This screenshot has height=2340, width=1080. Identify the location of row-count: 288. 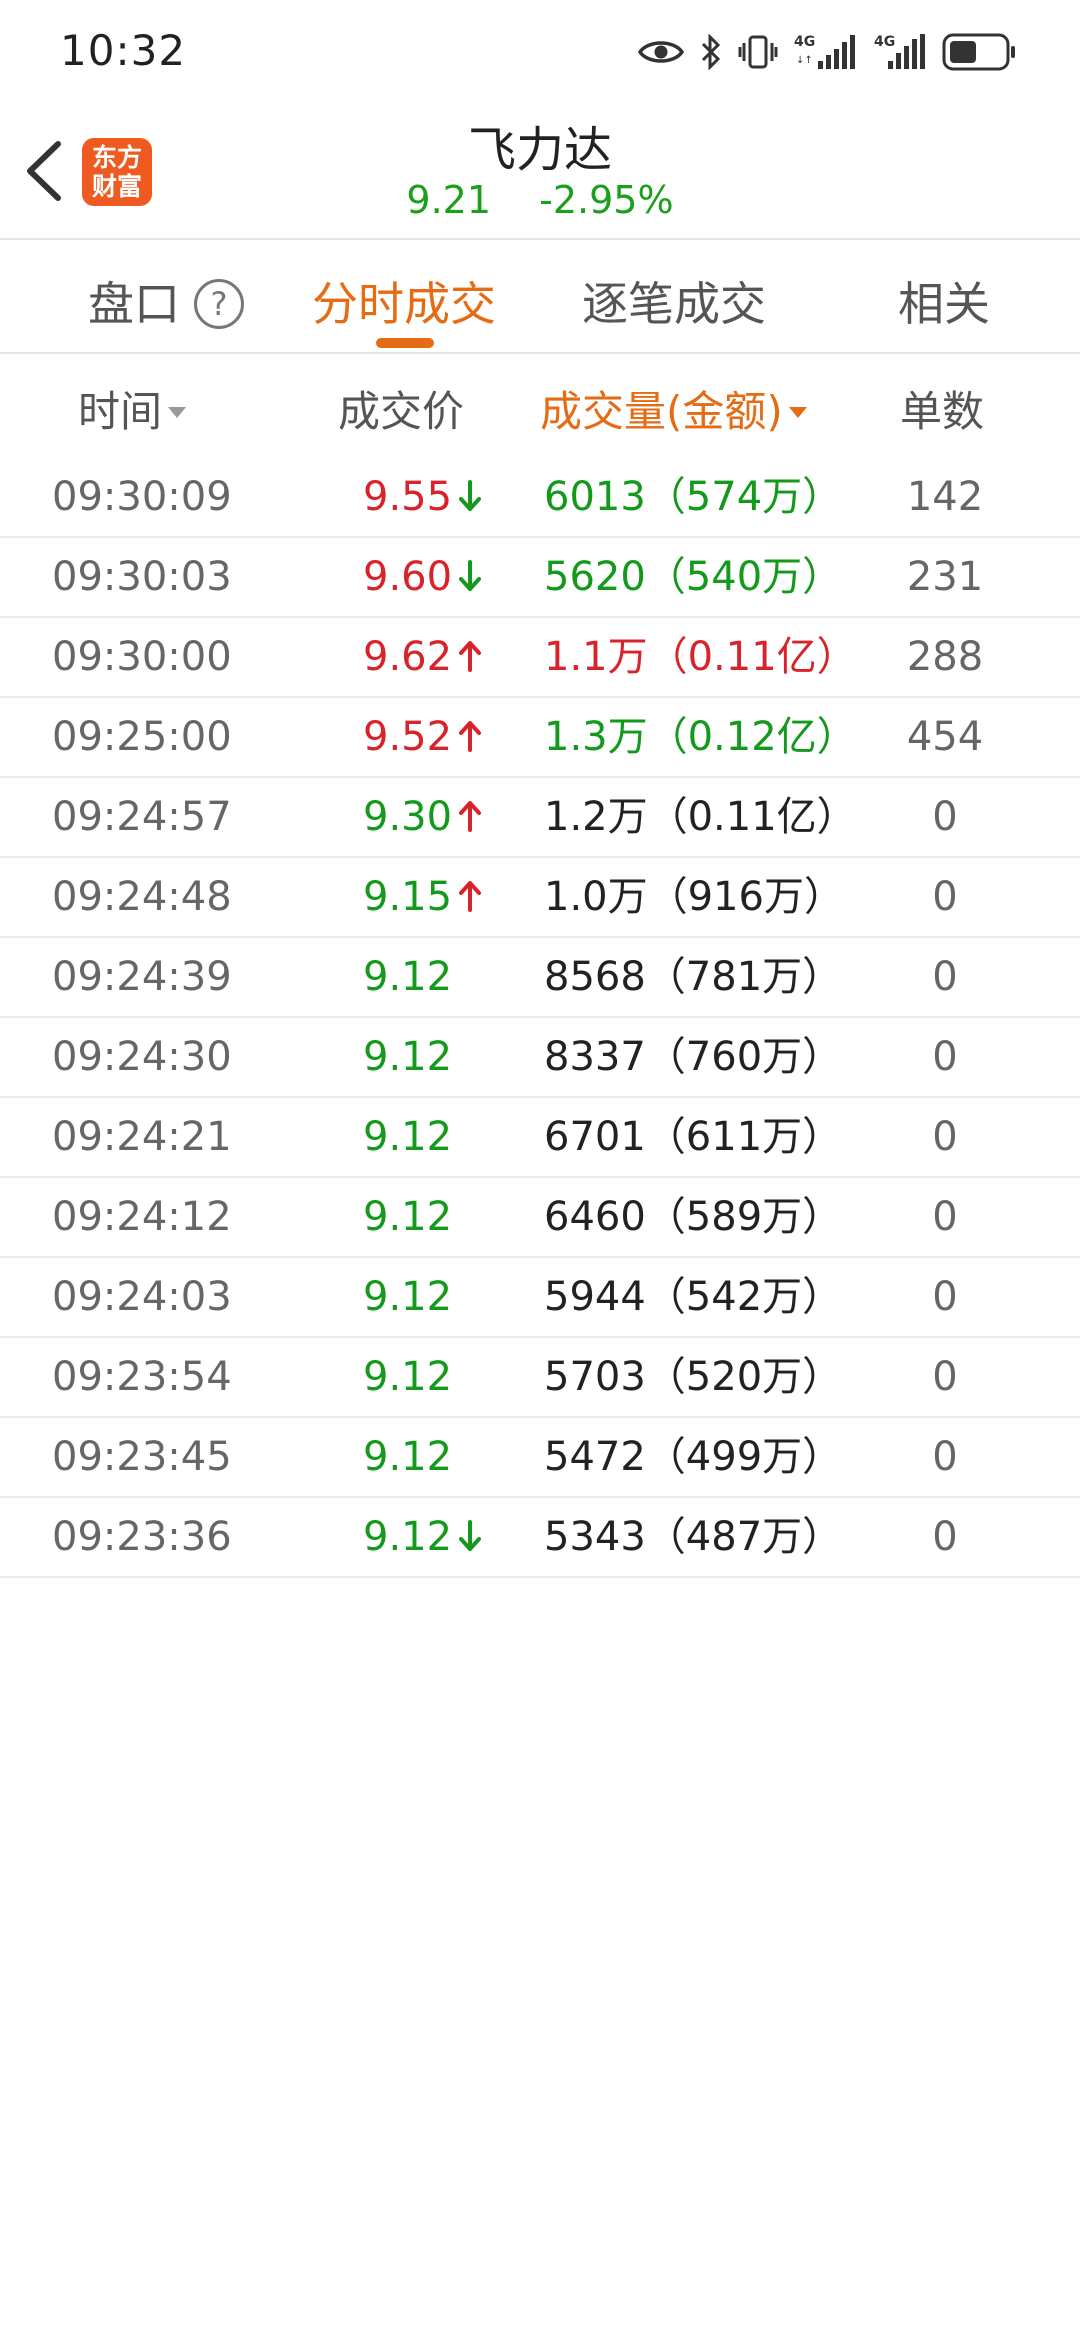
(945, 657).